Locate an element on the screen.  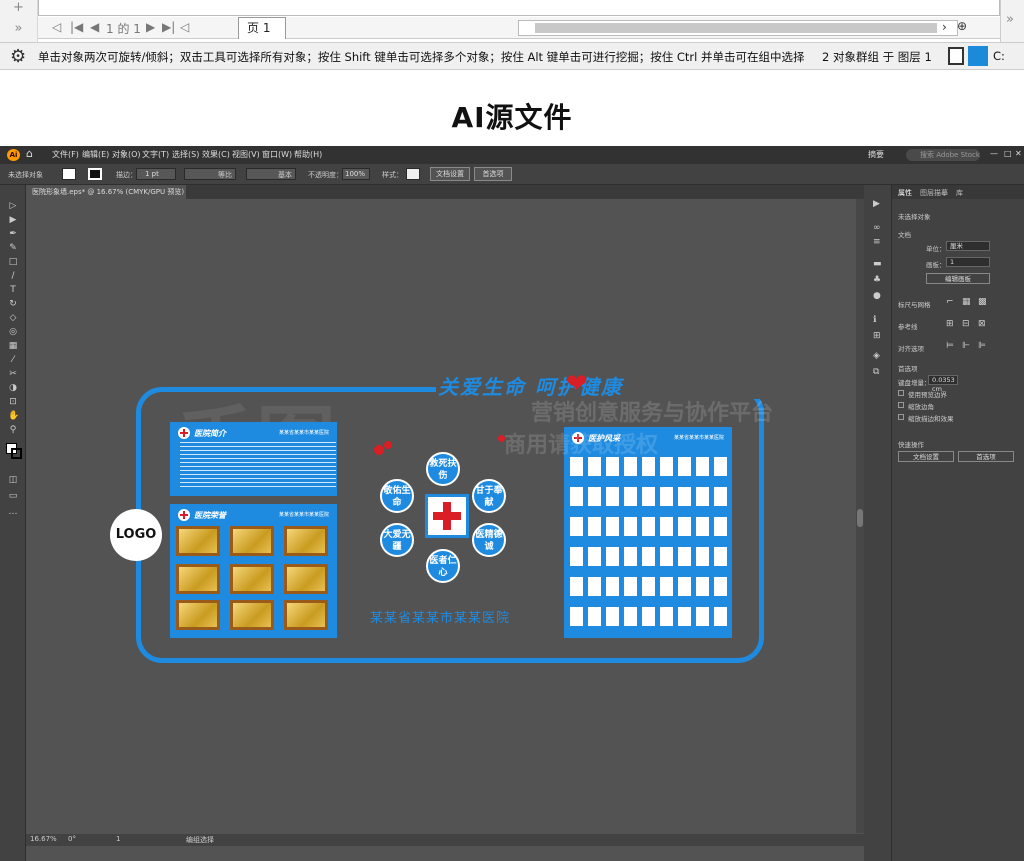
swatch-panel-icon: ▬ is located at coordinates (877, 264).